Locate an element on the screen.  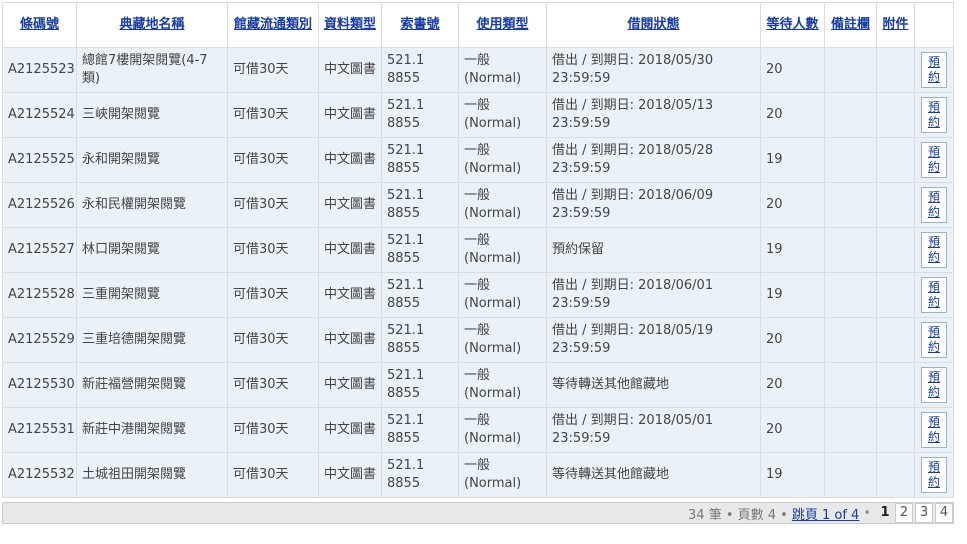
cell-status: 借出 / 到期日: 2018/05/13 23:59:59 is located at coordinates (654, 115).